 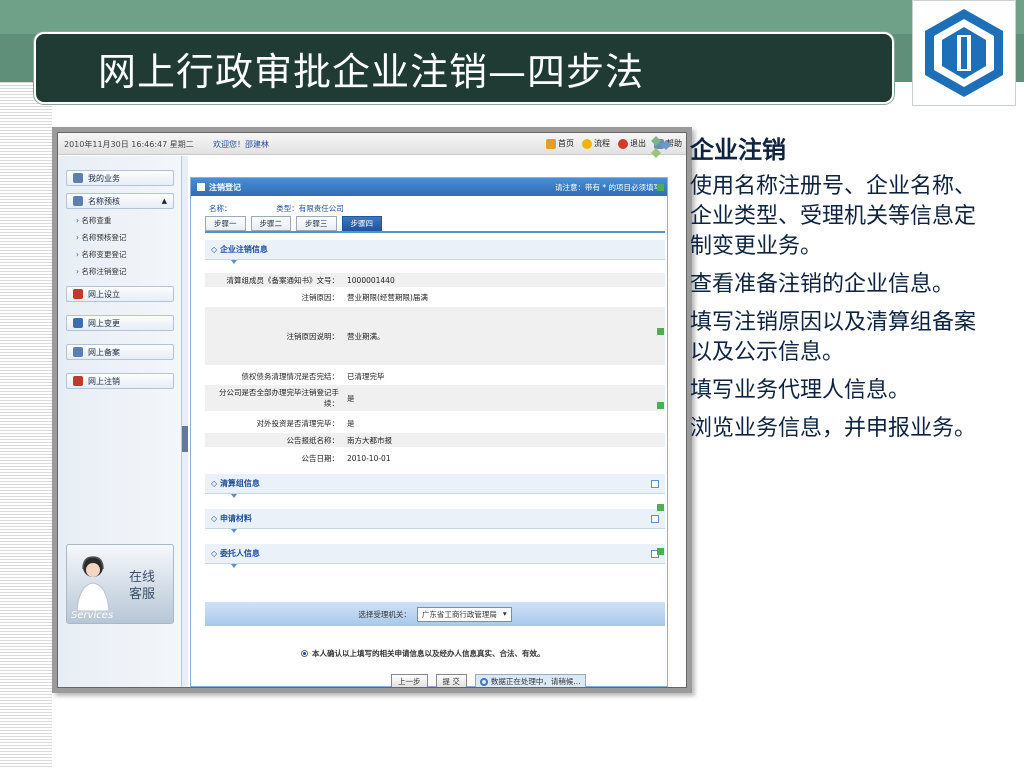 I want to click on logout-link: 退出, so click(x=632, y=143).